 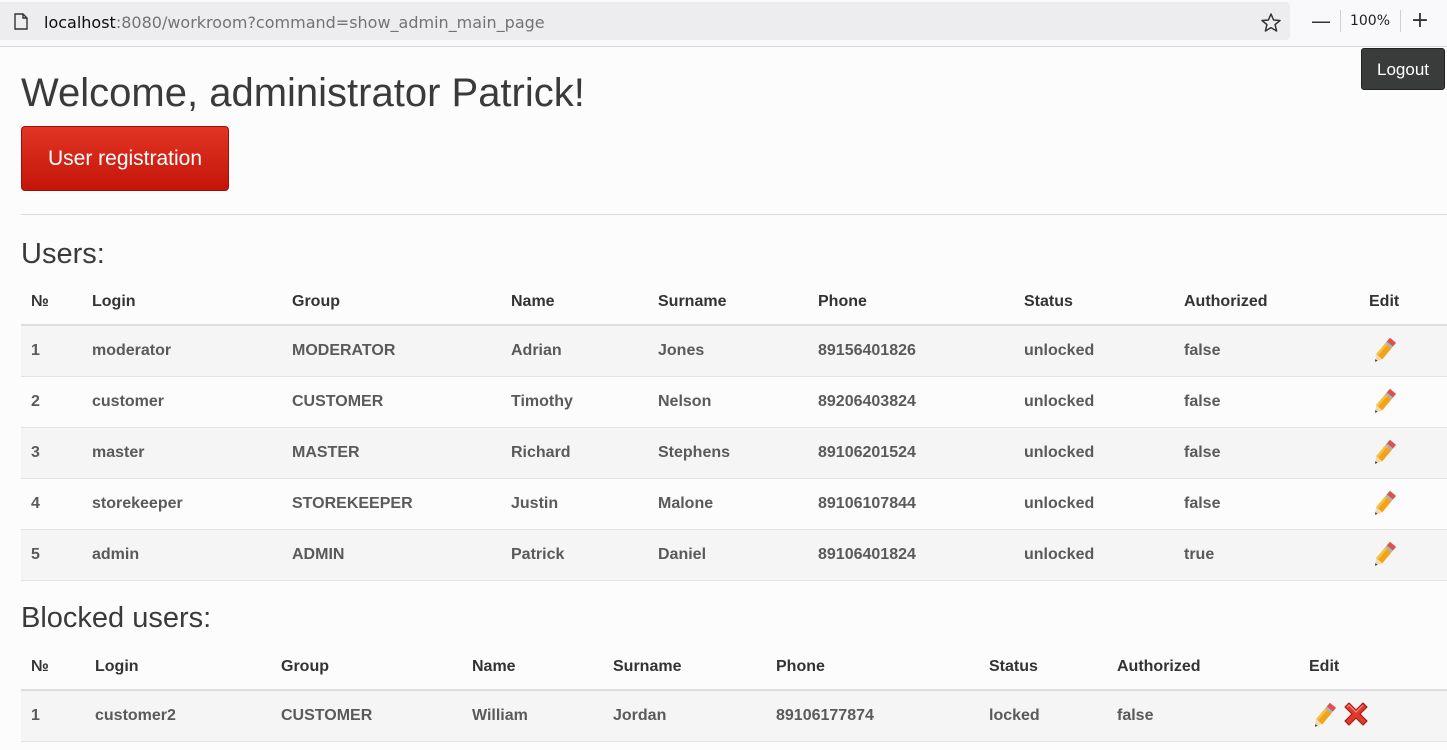 What do you see at coordinates (182, 453) in the screenshot?
I see `cell-login: master` at bounding box center [182, 453].